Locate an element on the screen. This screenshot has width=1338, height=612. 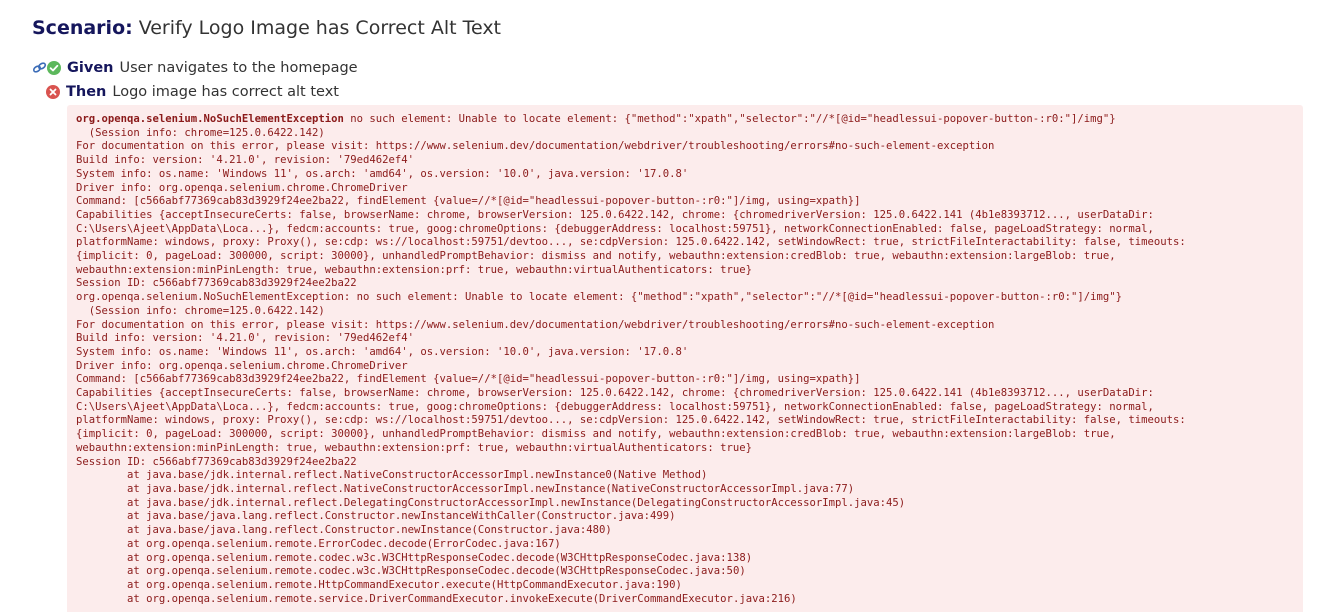
scenario-keyword: Scenario: is located at coordinates (82, 28).